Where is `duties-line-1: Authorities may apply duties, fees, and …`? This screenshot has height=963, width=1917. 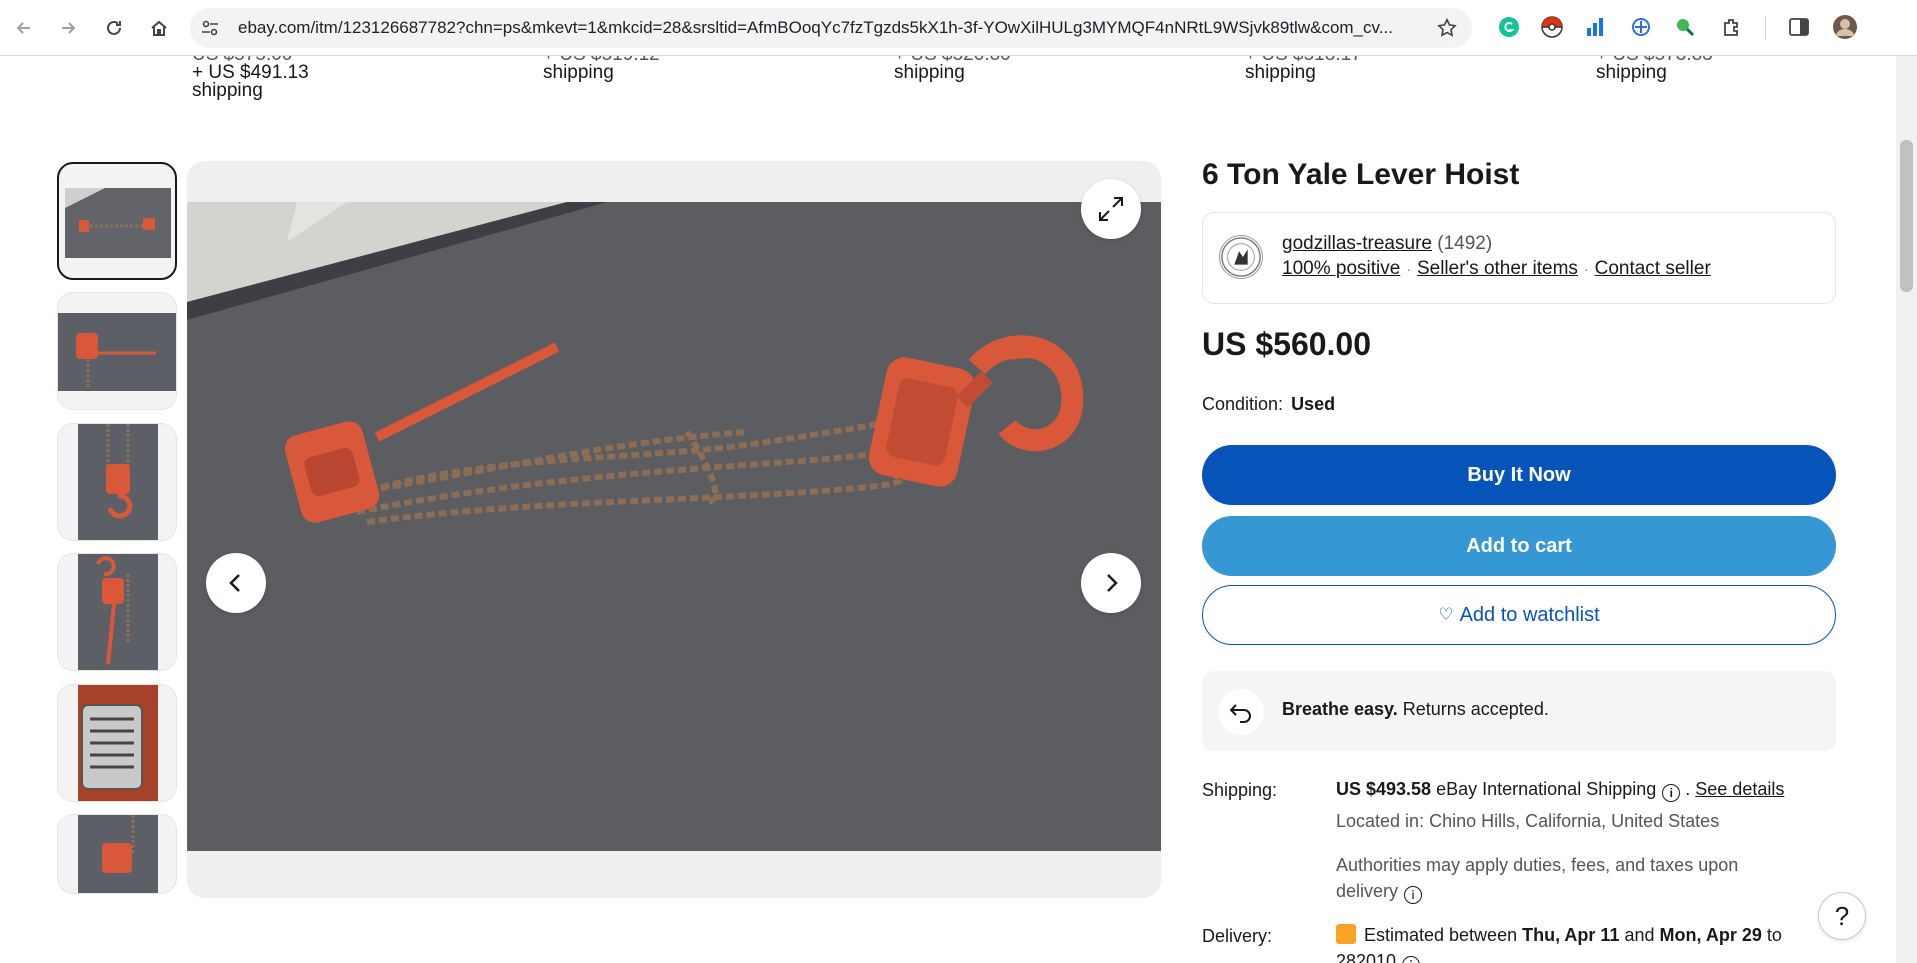
duties-line-1: Authorities may apply duties, fees, and … is located at coordinates (1537, 865).